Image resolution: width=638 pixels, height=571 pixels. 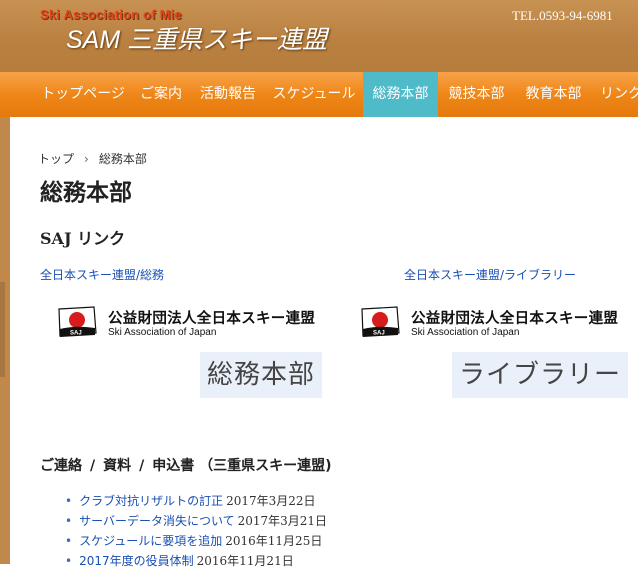 What do you see at coordinates (2, 329) in the screenshot?
I see `side-strip-handle` at bounding box center [2, 329].